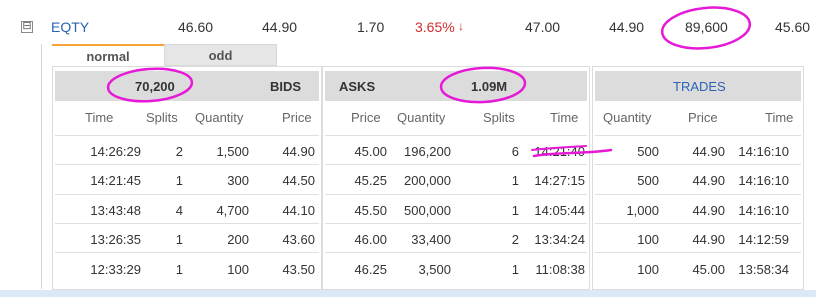 The height and width of the screenshot is (297, 816). What do you see at coordinates (115, 269) in the screenshot?
I see `bid-time: 12:33:29` at bounding box center [115, 269].